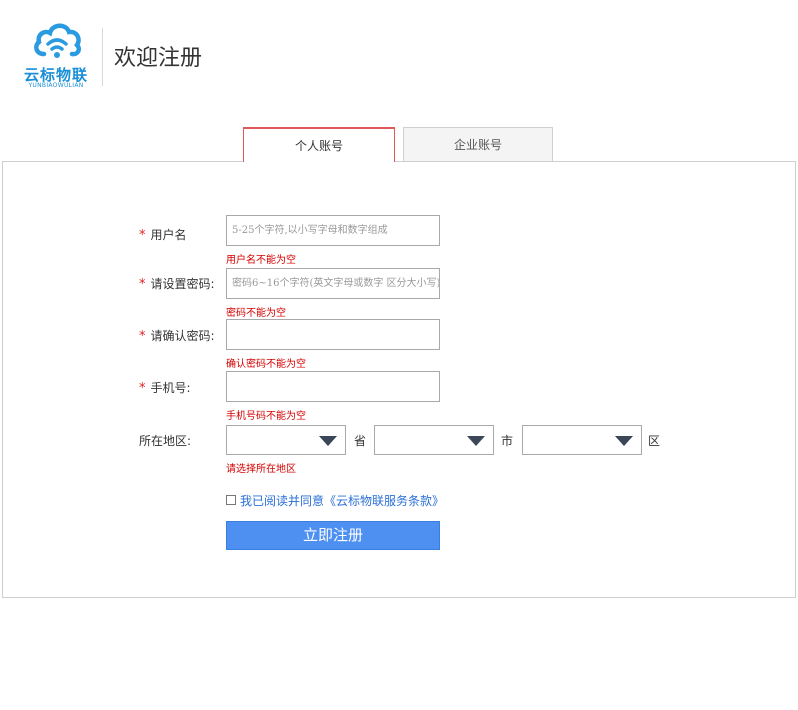 The height and width of the screenshot is (710, 798). I want to click on city-select, so click(434, 440).